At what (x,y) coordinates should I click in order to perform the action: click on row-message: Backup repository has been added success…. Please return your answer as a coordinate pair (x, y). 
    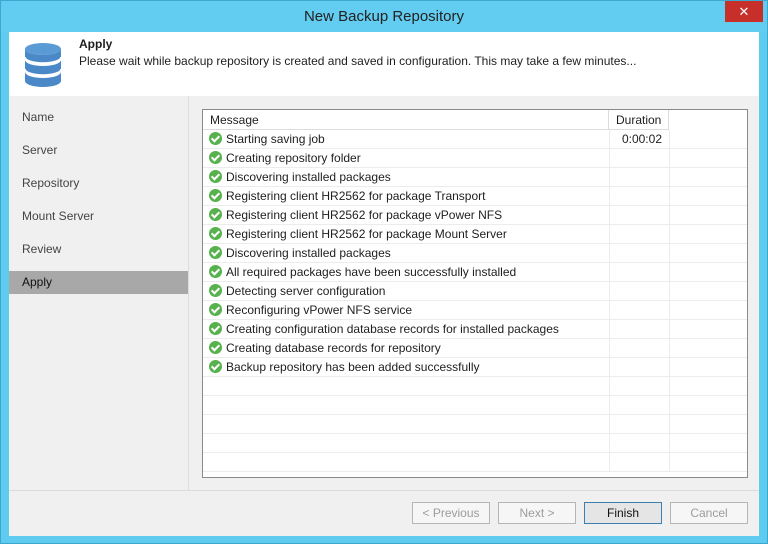
    Looking at the image, I should click on (353, 367).